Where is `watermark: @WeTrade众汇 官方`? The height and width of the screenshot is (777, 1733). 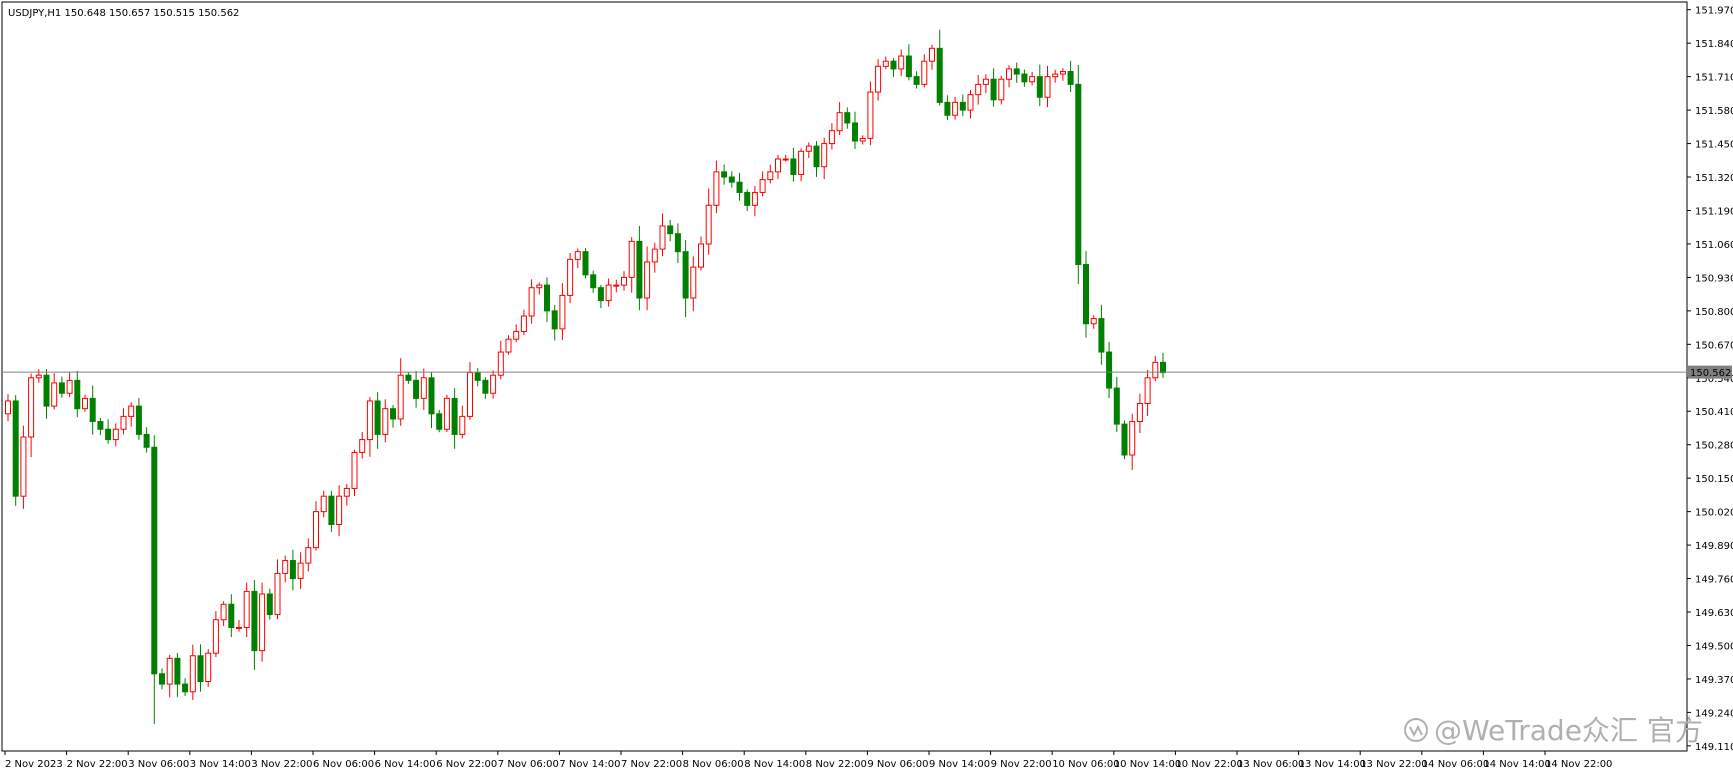
watermark: @WeTrade众汇 官方 is located at coordinates (1553, 730).